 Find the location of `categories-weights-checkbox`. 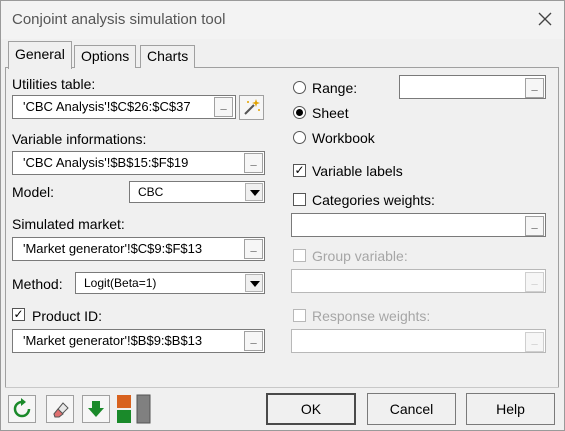

categories-weights-checkbox is located at coordinates (299, 199).